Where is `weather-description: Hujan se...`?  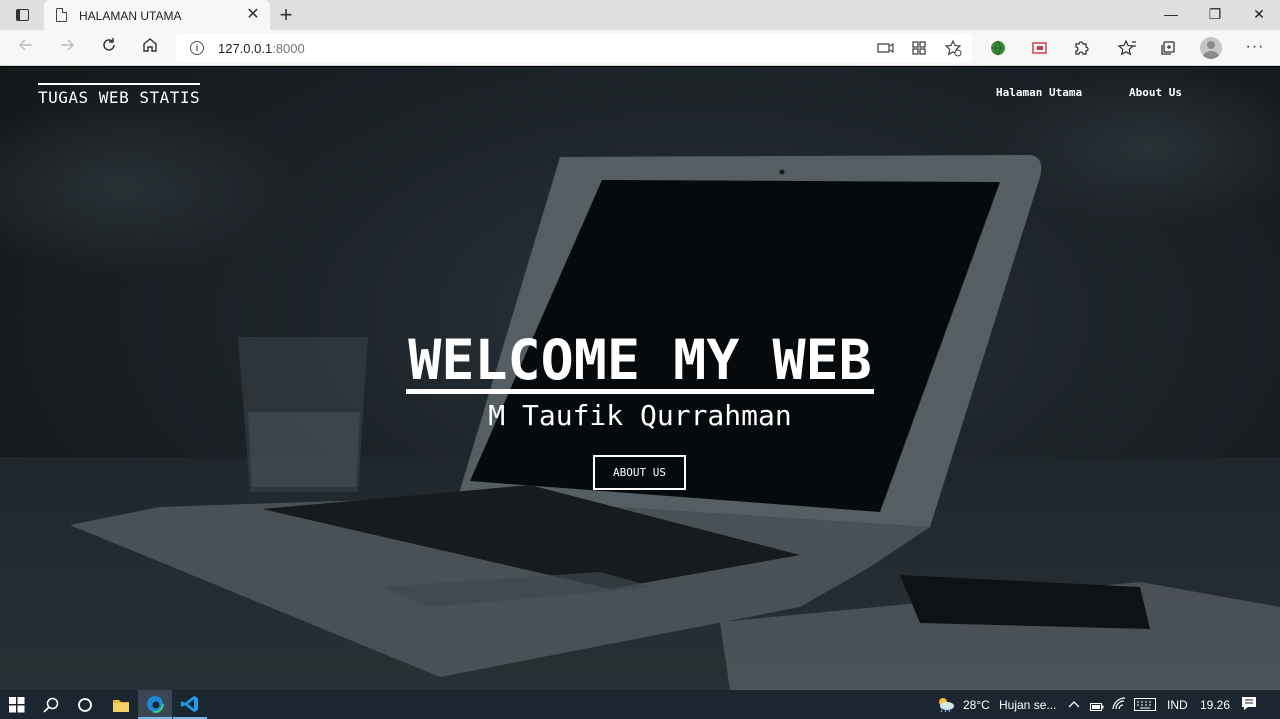
weather-description: Hujan se... is located at coordinates (1027, 705).